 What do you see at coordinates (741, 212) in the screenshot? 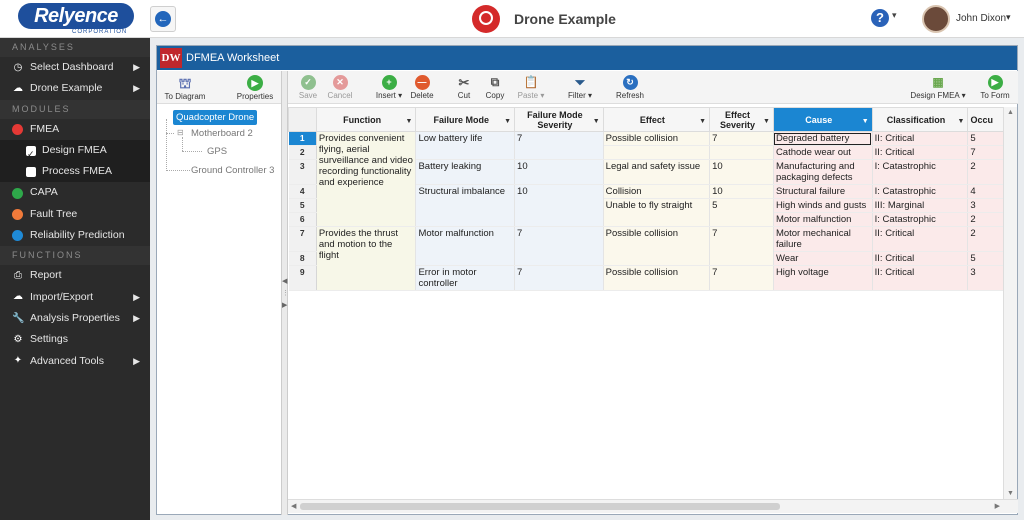
I see `cell-effect-severity: 5` at bounding box center [741, 212].